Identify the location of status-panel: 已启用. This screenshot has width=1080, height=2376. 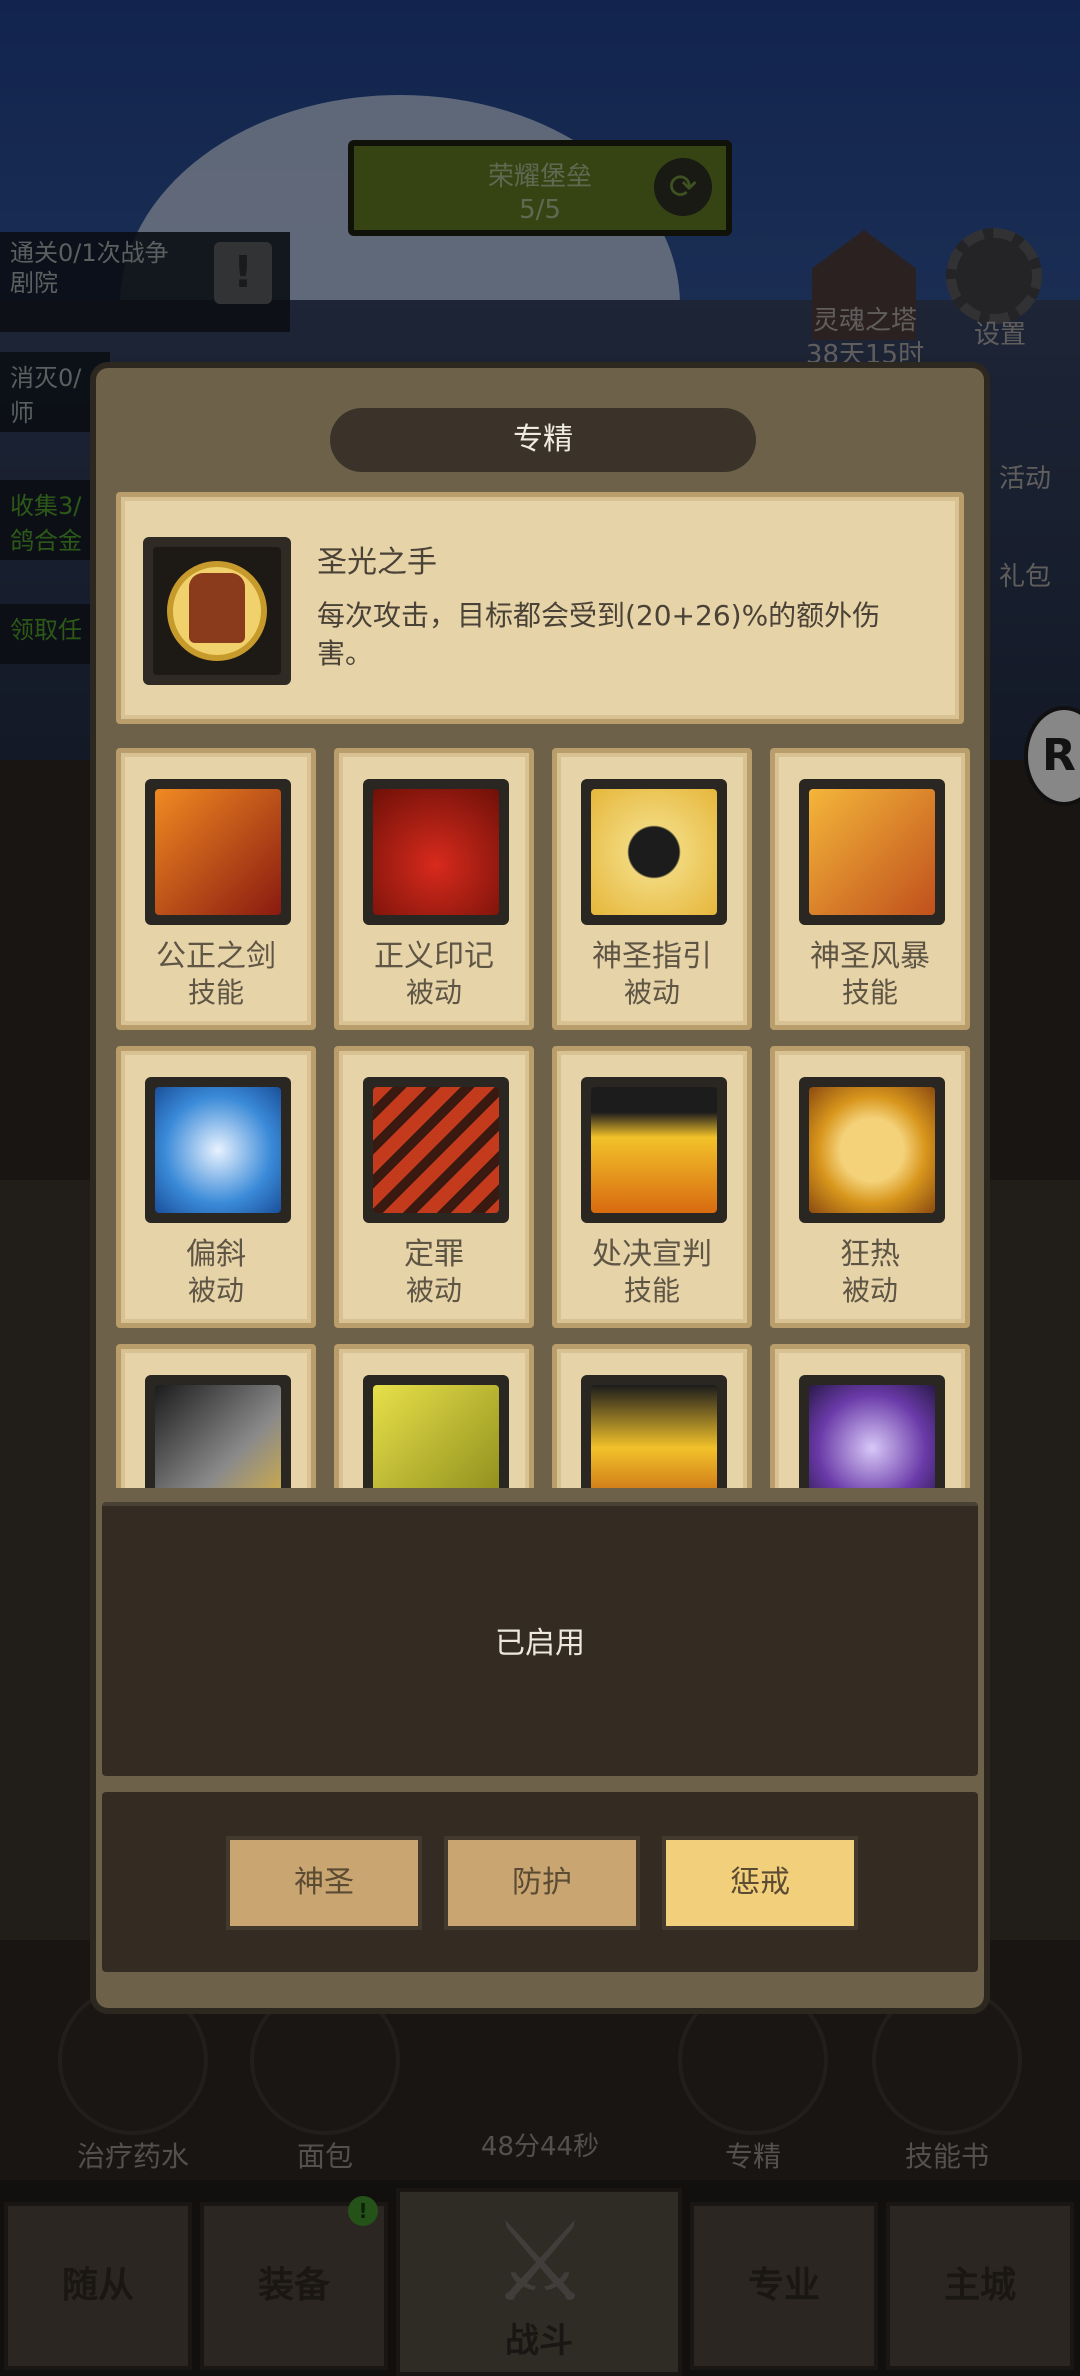
(540, 1639).